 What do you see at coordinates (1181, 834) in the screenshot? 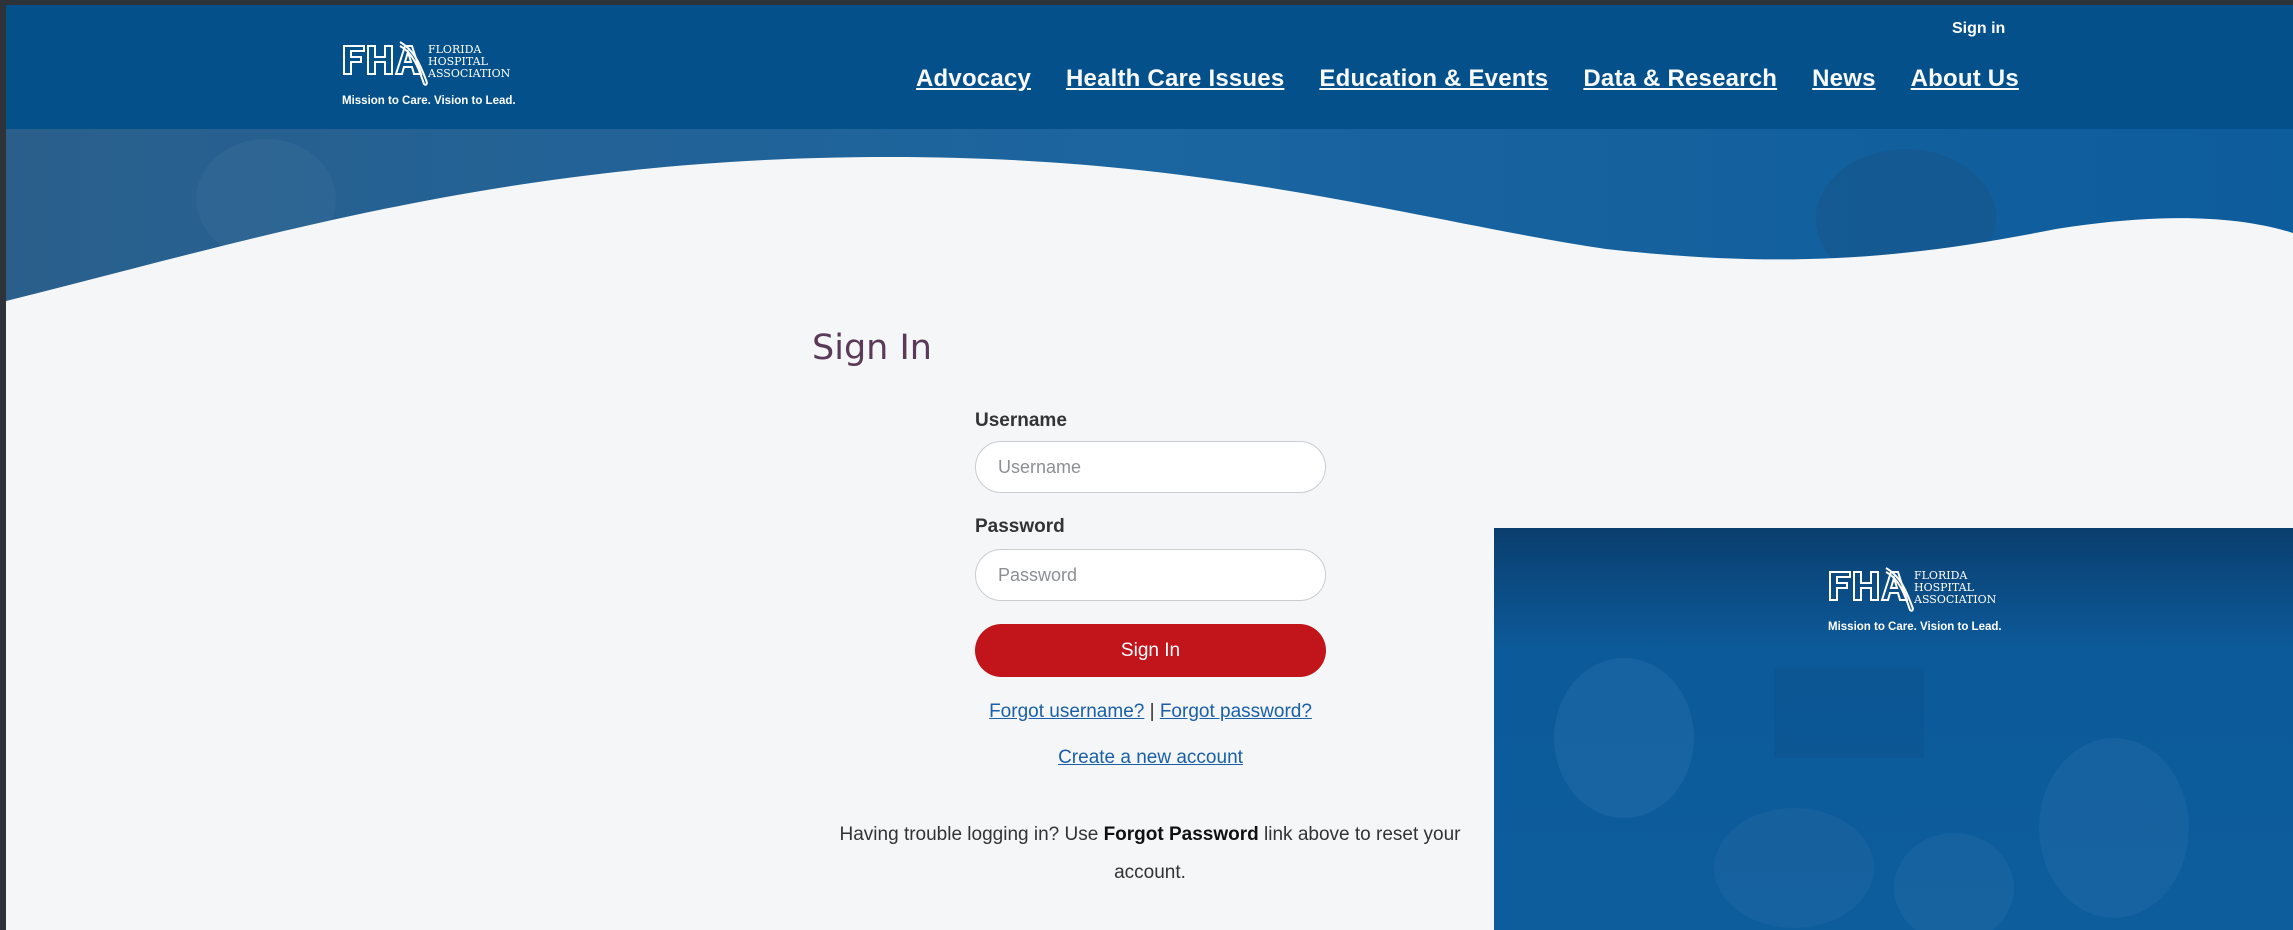
I see `help-forgot-password-bold: Forgot Password` at bounding box center [1181, 834].